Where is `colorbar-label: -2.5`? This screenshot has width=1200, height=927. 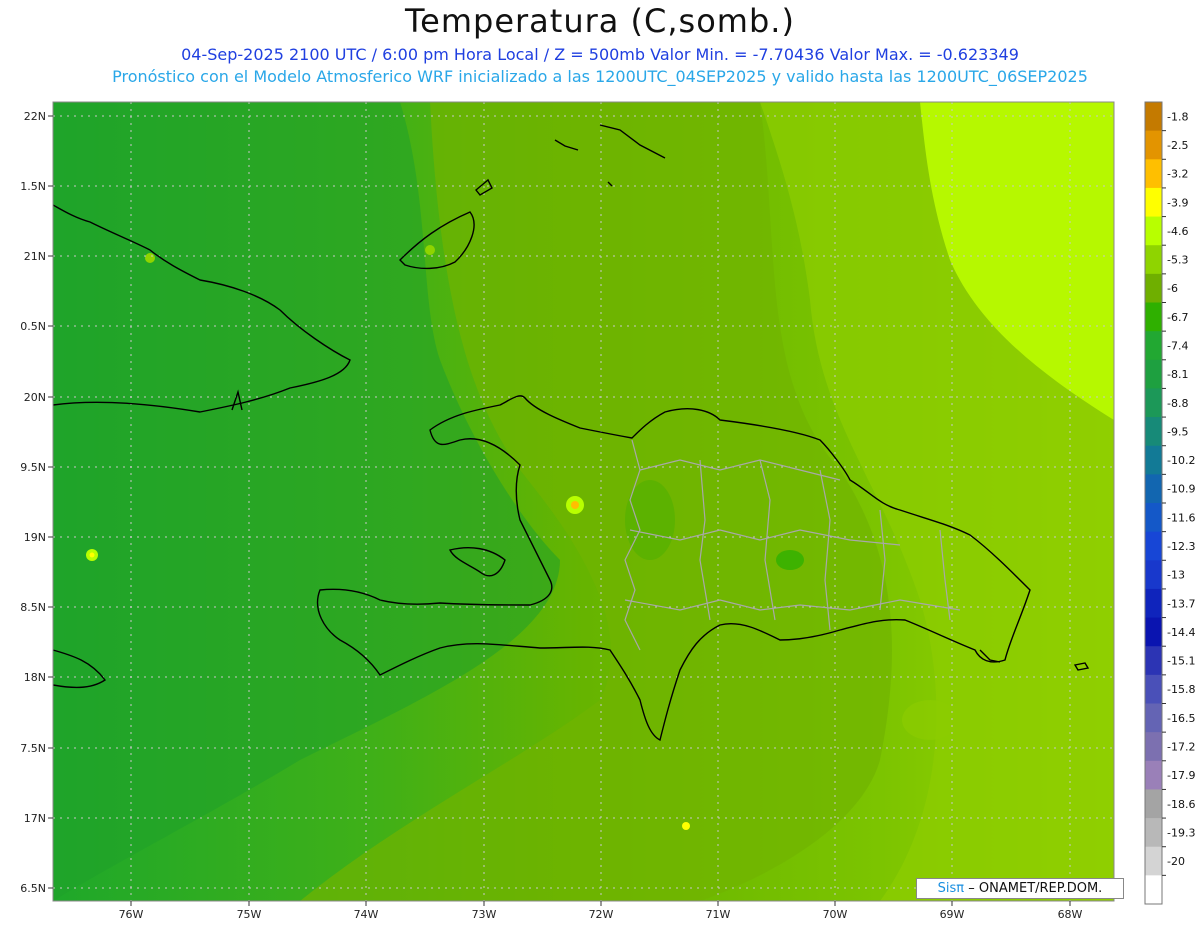
colorbar-label: -2.5 is located at coordinates (1177, 145).